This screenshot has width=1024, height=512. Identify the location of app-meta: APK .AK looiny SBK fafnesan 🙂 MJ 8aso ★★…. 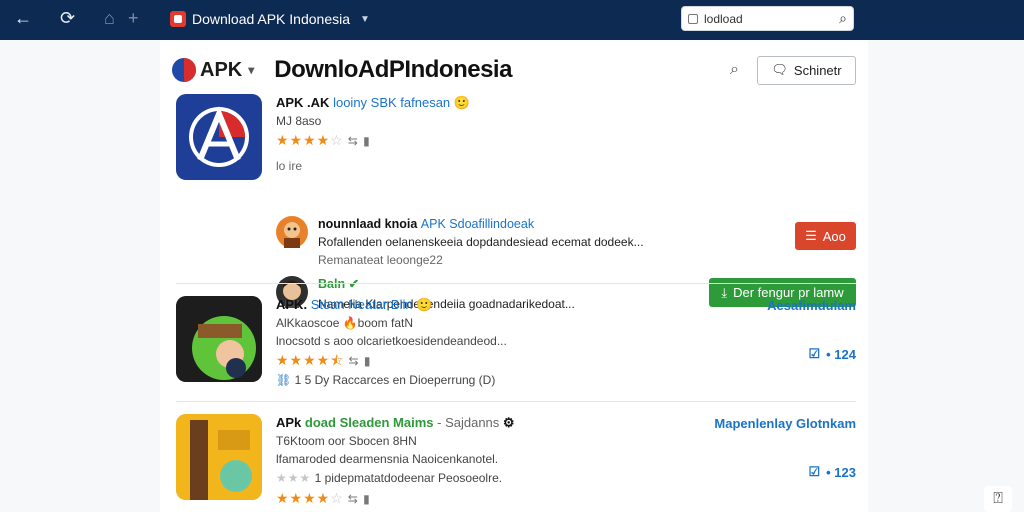
(486, 134).